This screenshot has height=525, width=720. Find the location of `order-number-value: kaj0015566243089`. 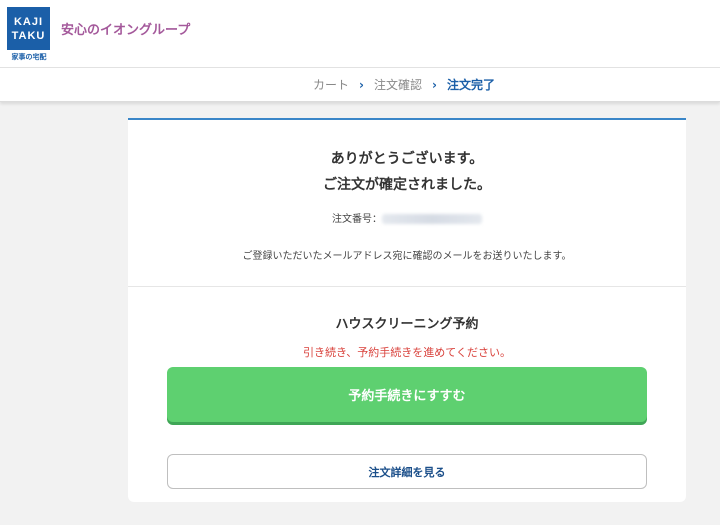

order-number-value: kaj0015566243089 is located at coordinates (432, 219).